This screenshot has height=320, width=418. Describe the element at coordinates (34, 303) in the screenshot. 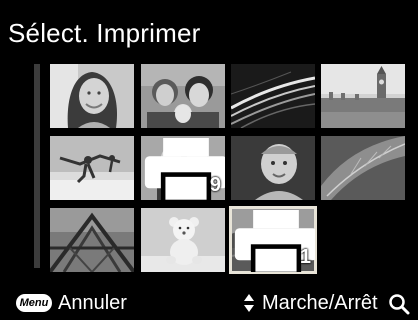

I see `menu-button: Menu` at that location.